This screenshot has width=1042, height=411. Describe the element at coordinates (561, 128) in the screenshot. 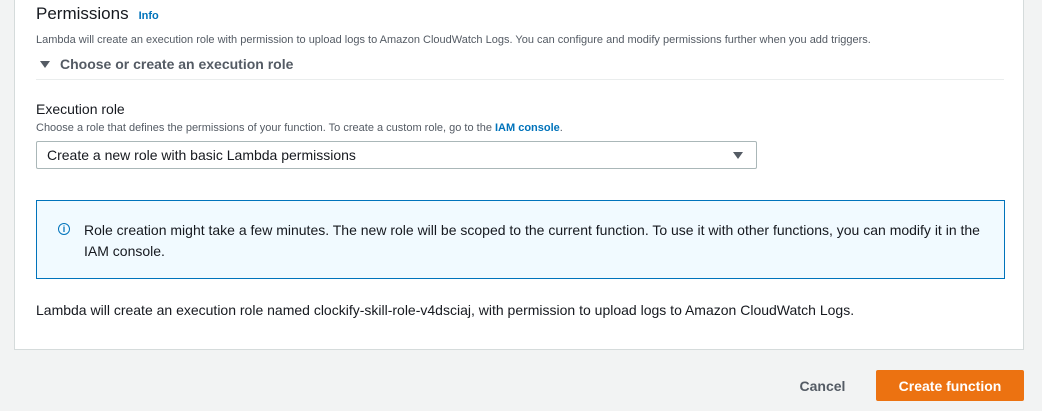

I see `execution-role-description-end: .` at that location.